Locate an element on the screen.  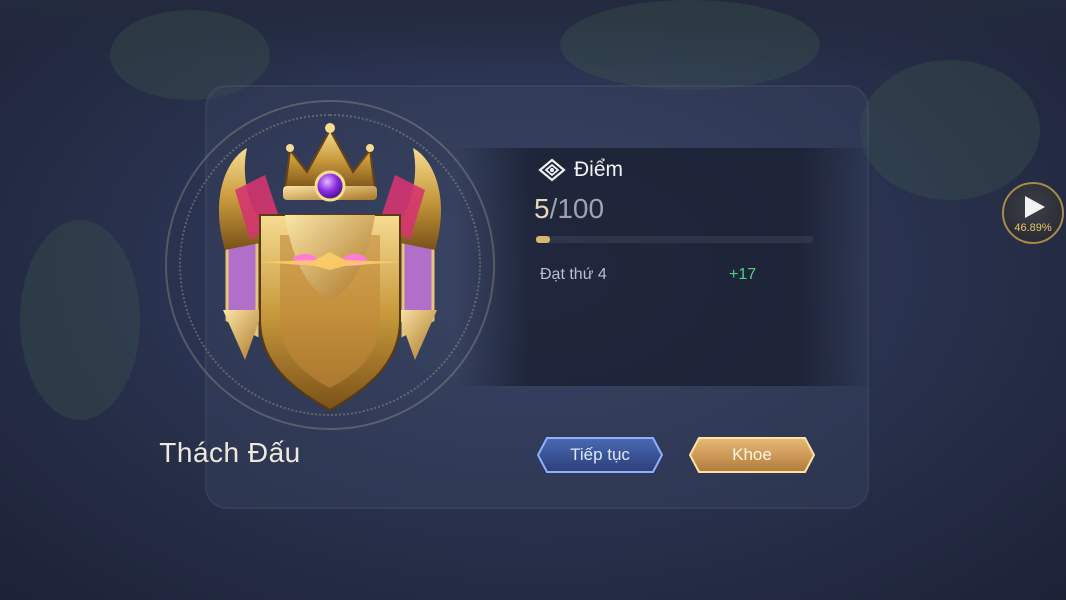
brag-button-label: Khoe is located at coordinates (752, 454).